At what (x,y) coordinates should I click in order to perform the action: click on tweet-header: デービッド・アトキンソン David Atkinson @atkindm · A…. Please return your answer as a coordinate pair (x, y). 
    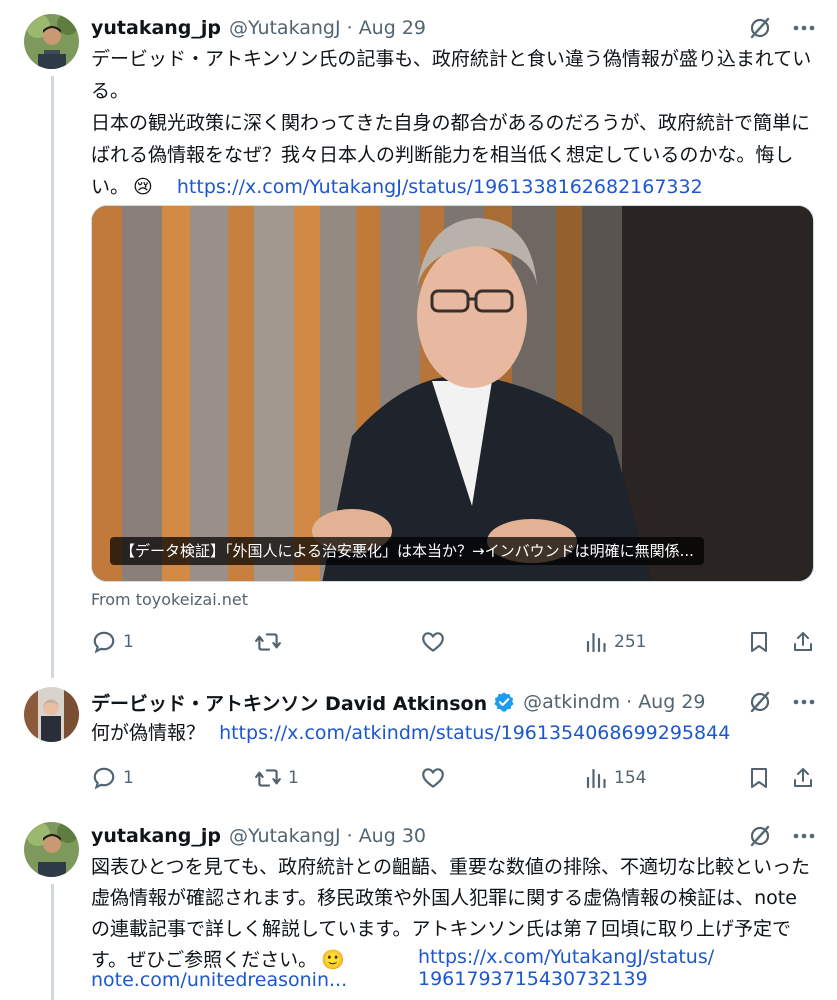
    Looking at the image, I should click on (454, 702).